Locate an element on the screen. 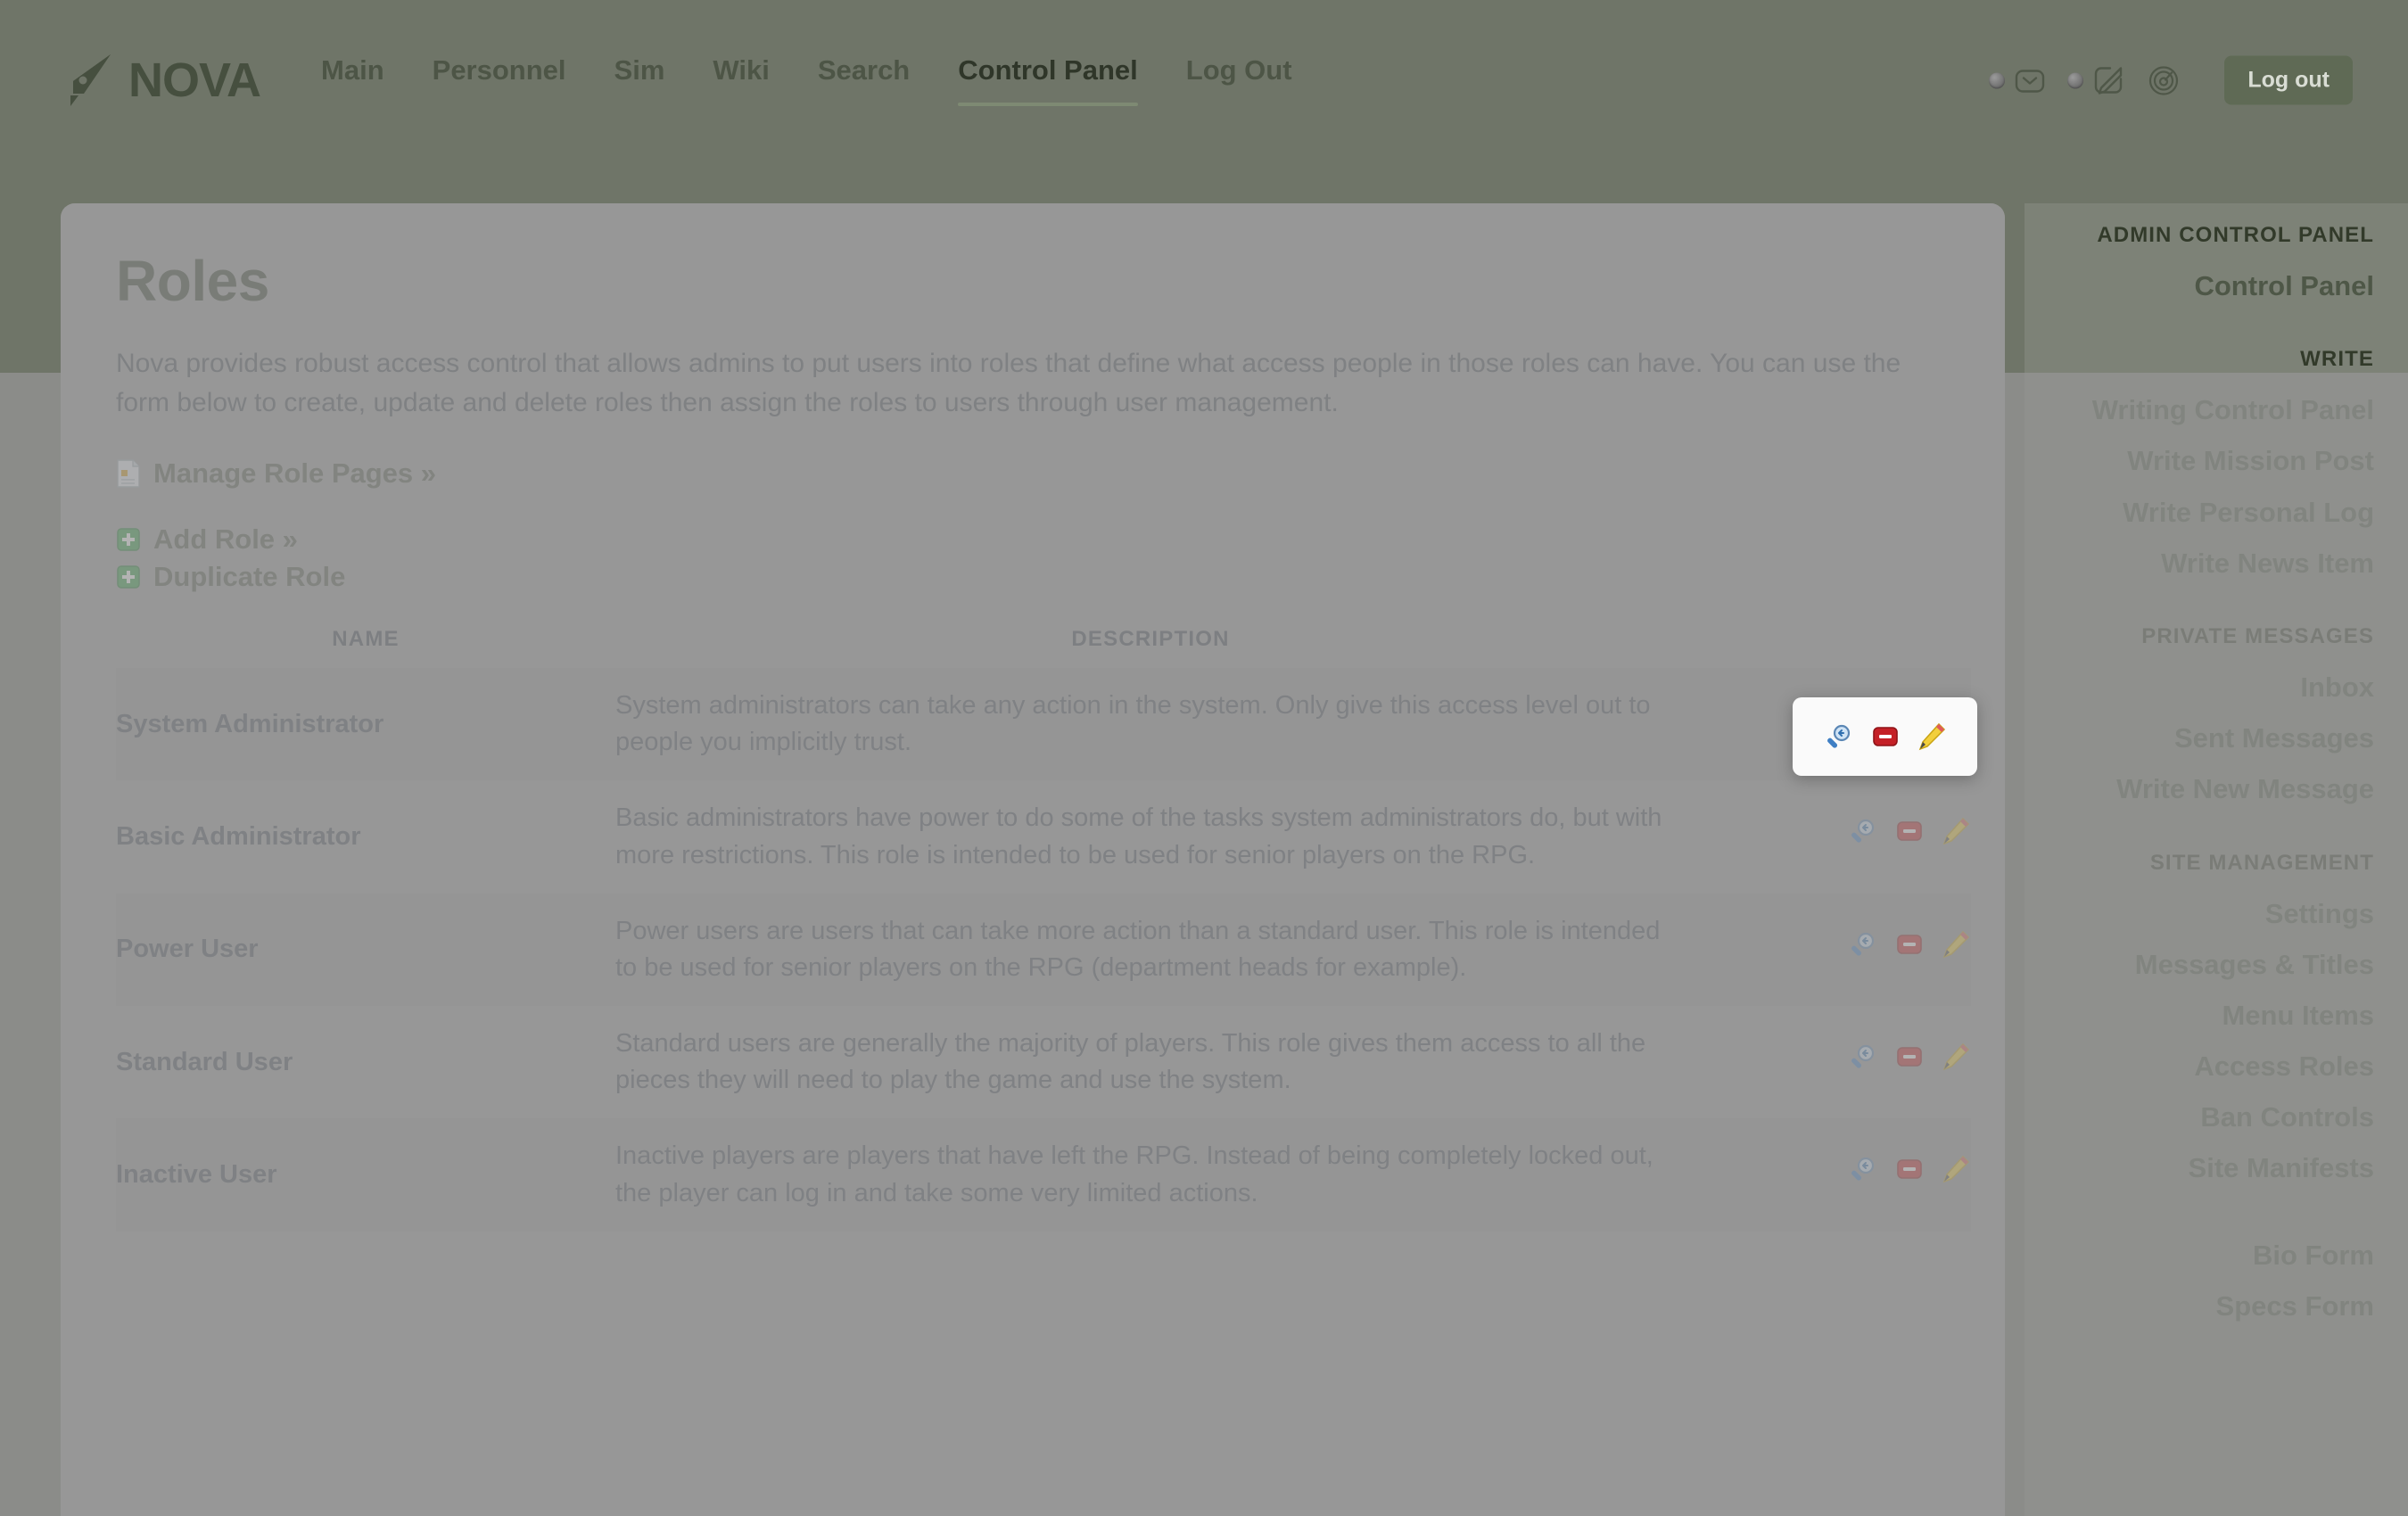  sidebar-item-menu-items: Menu Items is located at coordinates (2199, 1015).